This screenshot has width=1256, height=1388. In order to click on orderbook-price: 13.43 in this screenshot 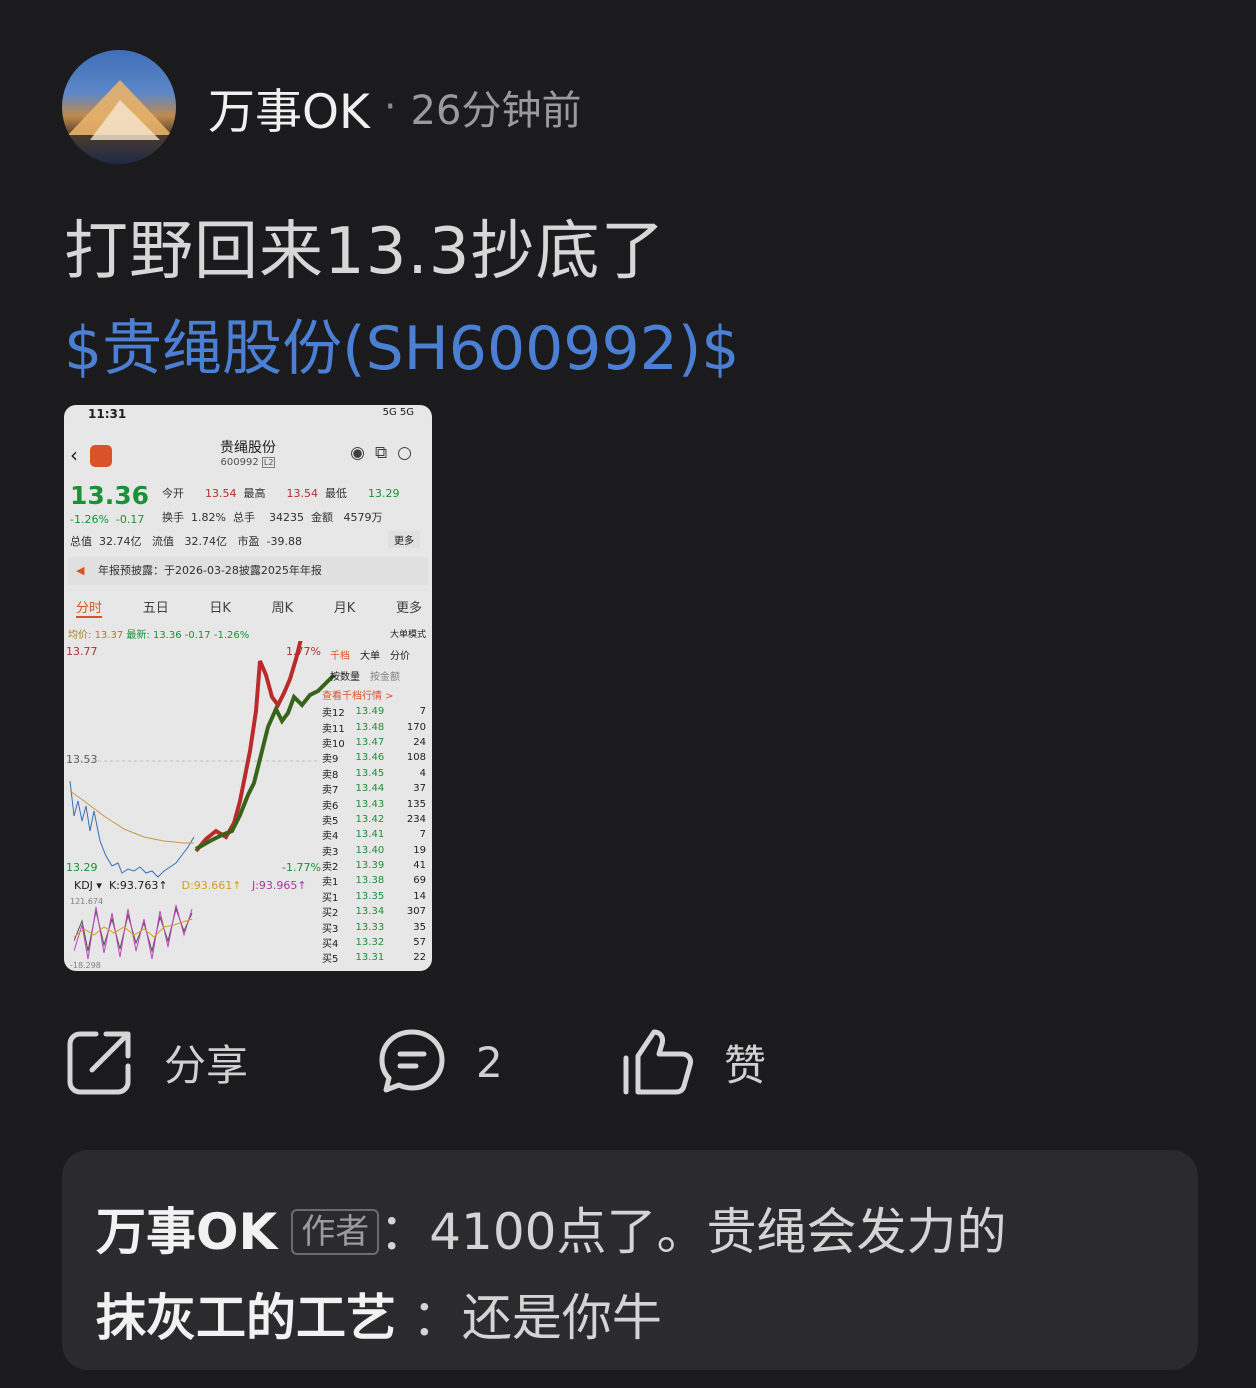, I will do `click(370, 804)`.